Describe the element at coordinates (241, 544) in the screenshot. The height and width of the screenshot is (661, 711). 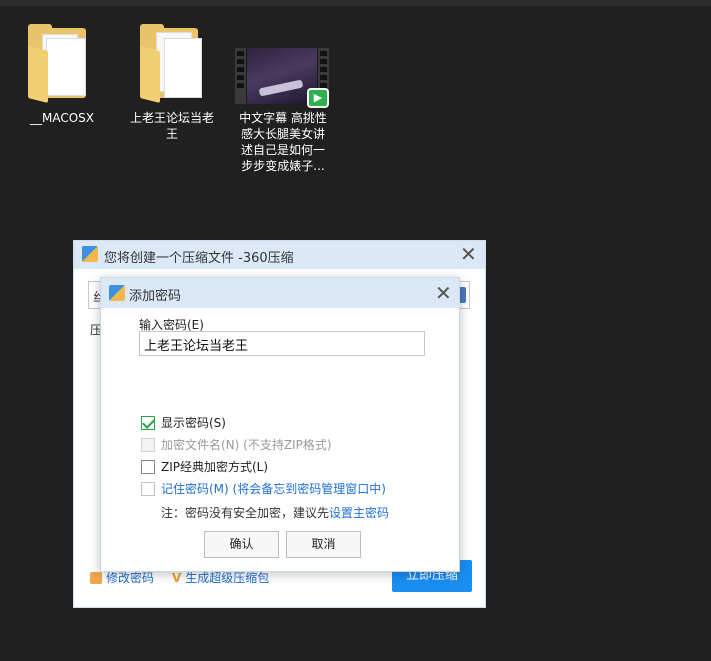
I see `ok-button: 确认` at that location.